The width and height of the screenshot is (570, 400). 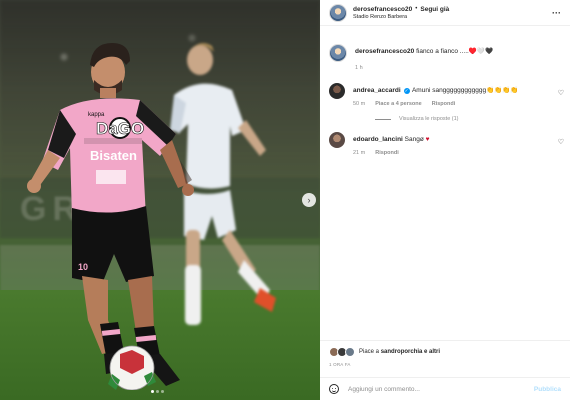 What do you see at coordinates (350, 352) in the screenshot?
I see `liker-avatar` at bounding box center [350, 352].